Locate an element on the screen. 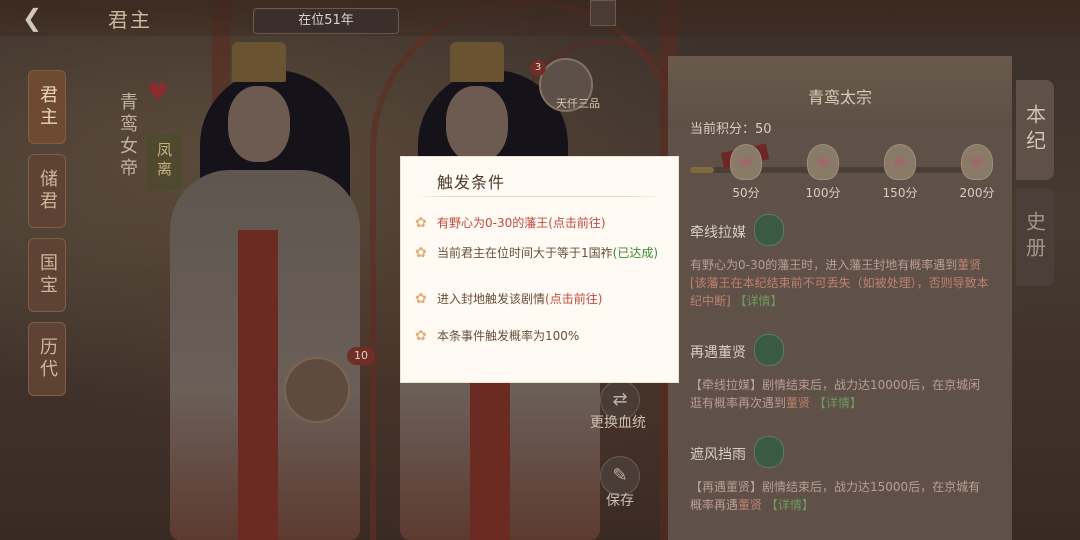 The height and width of the screenshot is (540, 1080). tab-history: 历代 is located at coordinates (47, 359).